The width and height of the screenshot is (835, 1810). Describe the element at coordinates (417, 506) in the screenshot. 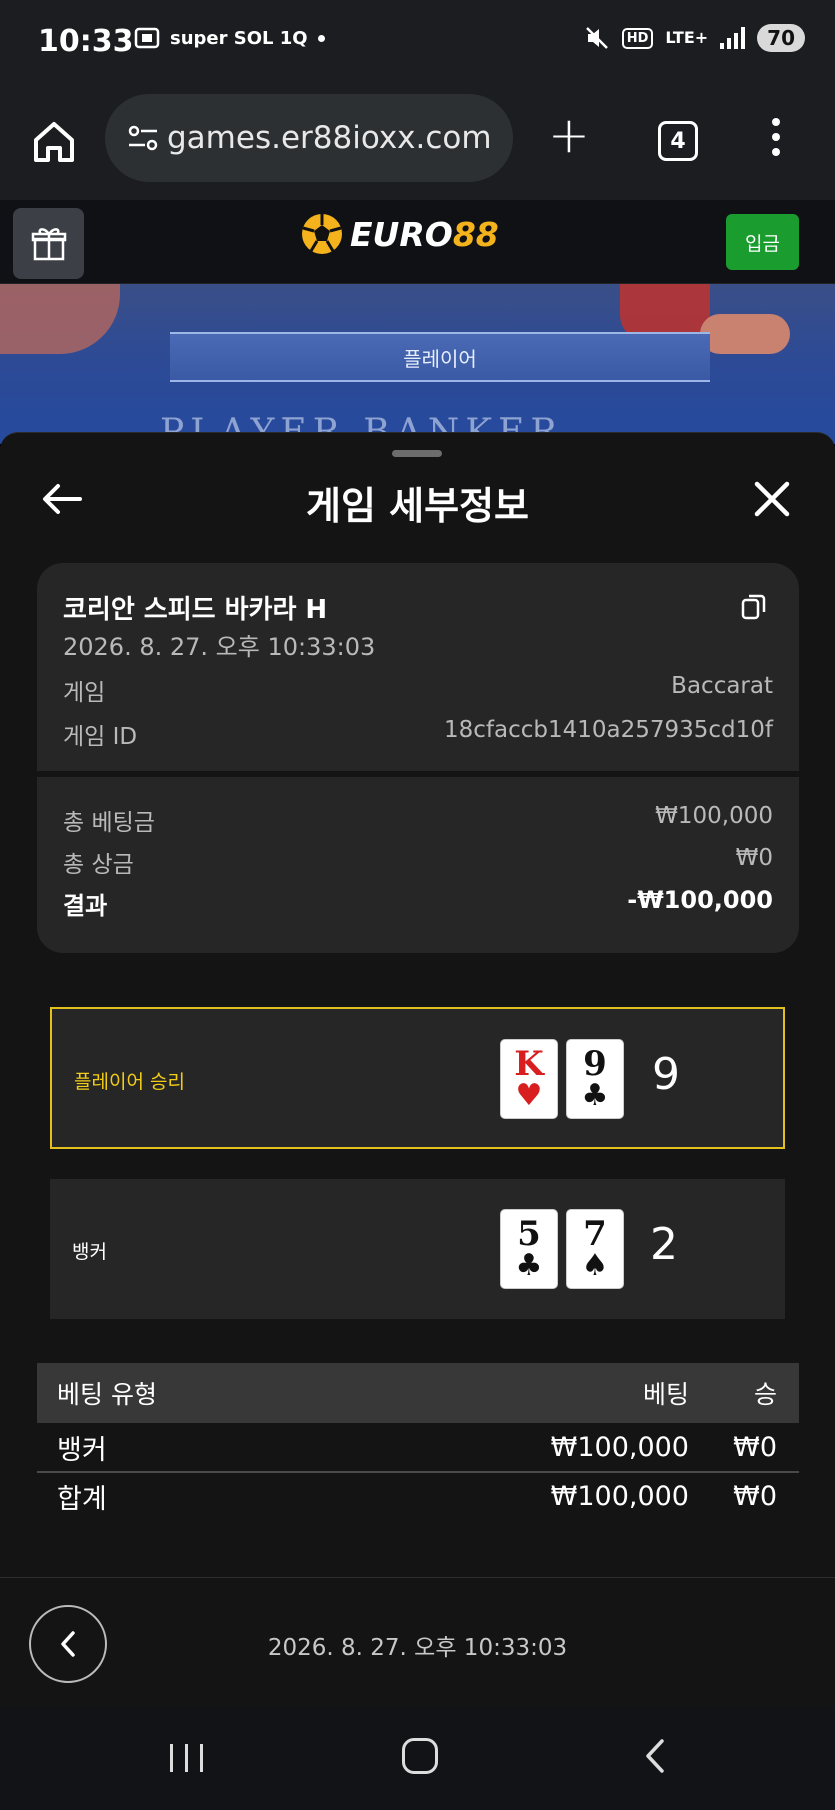

I see `sheet-title: 게임 세부정보` at that location.